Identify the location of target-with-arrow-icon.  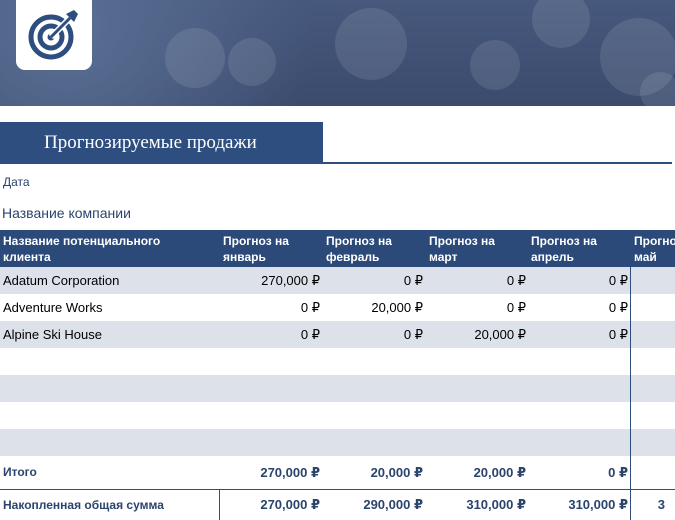
(53, 35).